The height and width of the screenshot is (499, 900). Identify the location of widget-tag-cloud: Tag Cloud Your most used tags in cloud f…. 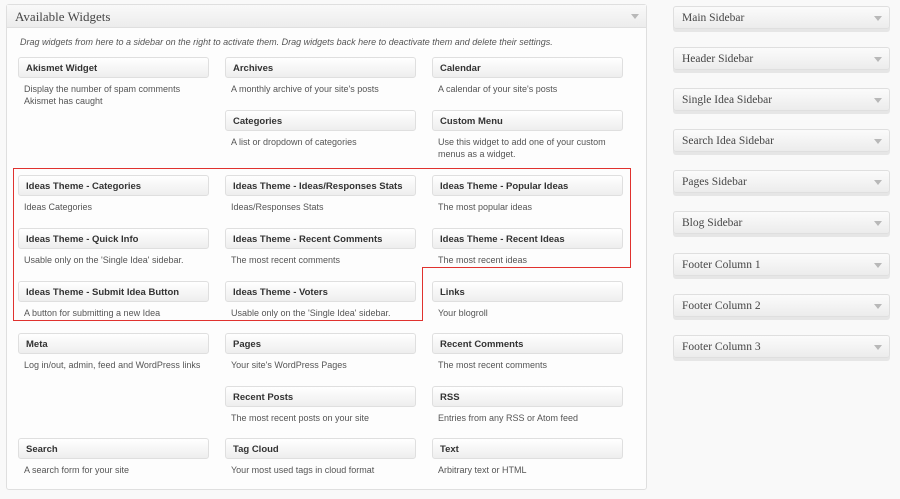
(320, 457).